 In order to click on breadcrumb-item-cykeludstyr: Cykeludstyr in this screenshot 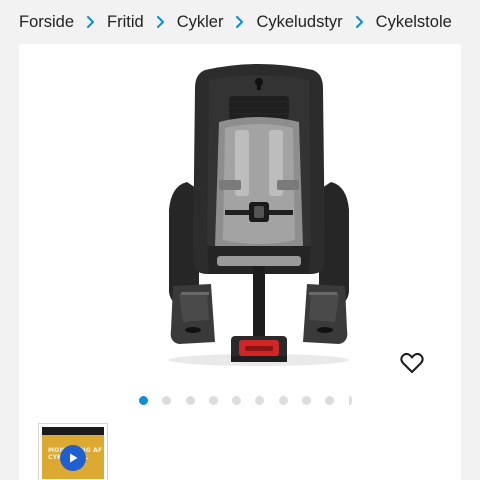, I will do `click(299, 22)`.